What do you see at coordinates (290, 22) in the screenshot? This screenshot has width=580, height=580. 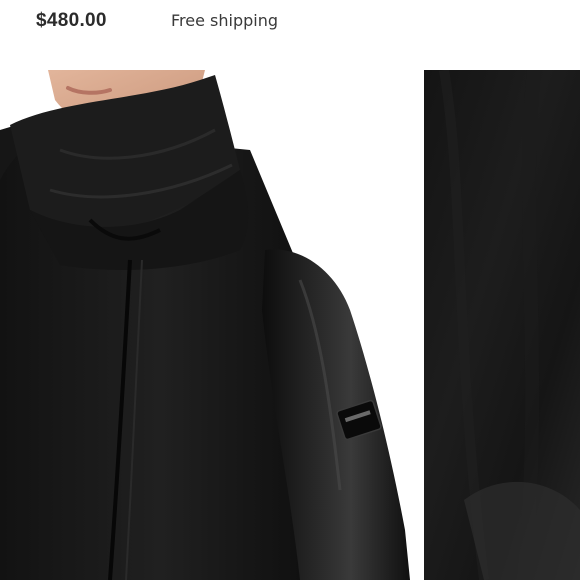 I see `listing-header: $480.00 Free shipping` at bounding box center [290, 22].